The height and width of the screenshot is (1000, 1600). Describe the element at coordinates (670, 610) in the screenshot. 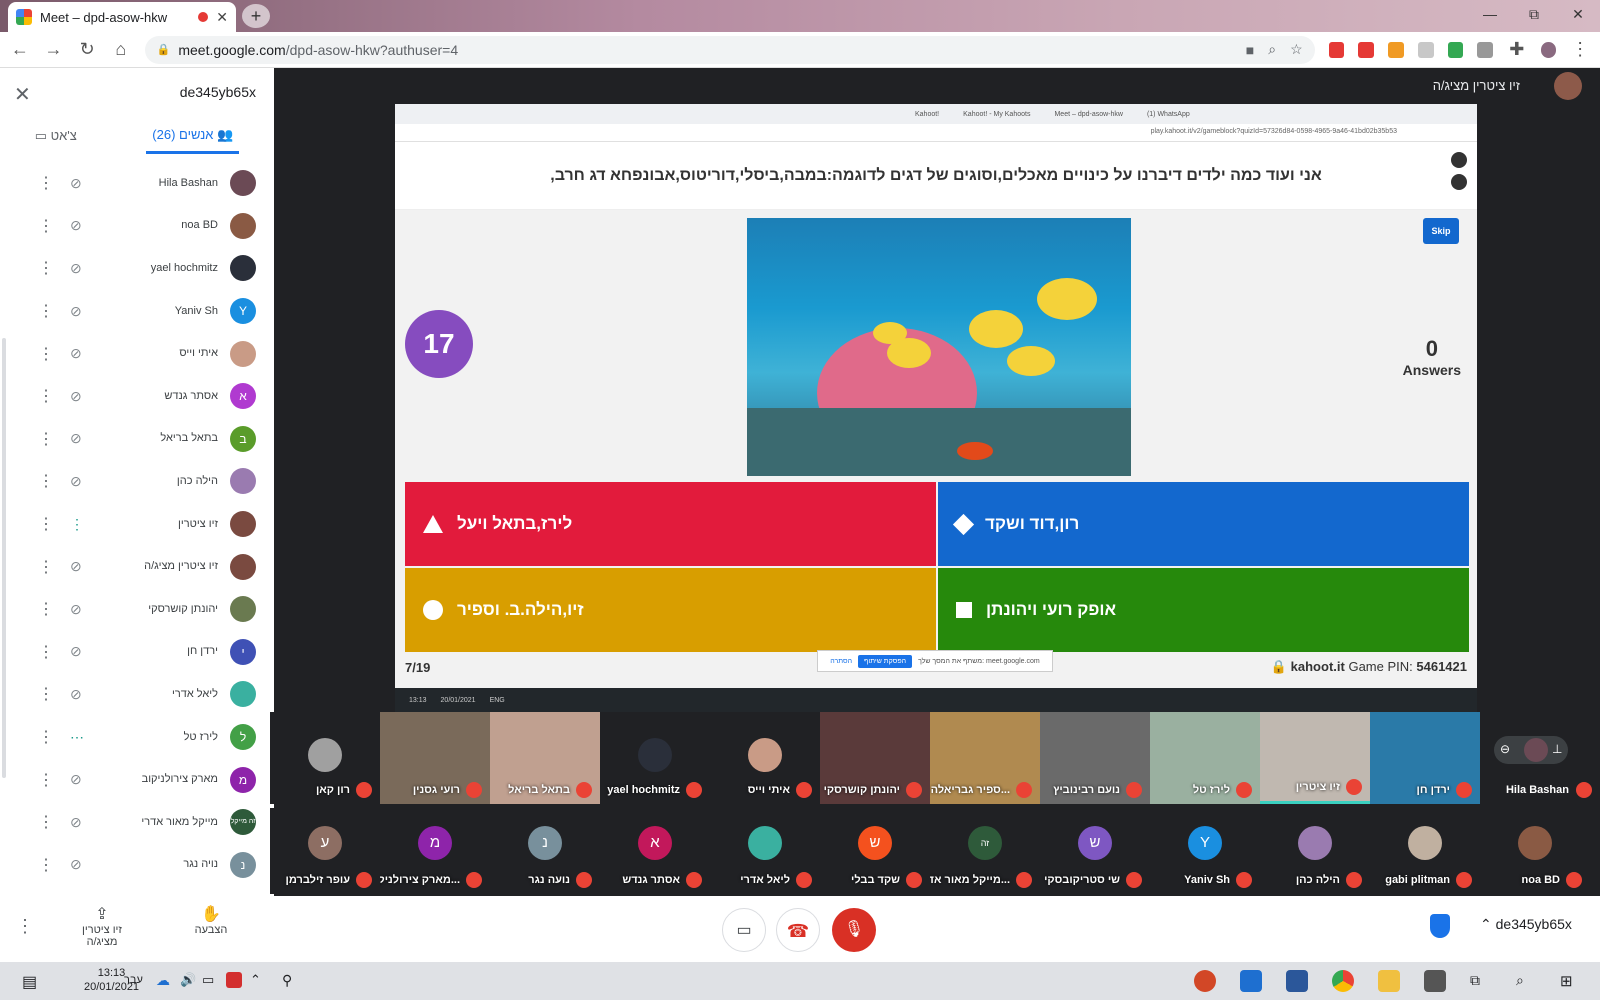

I see `answer-yellow: זיו,הילה.ב. וספיר` at that location.